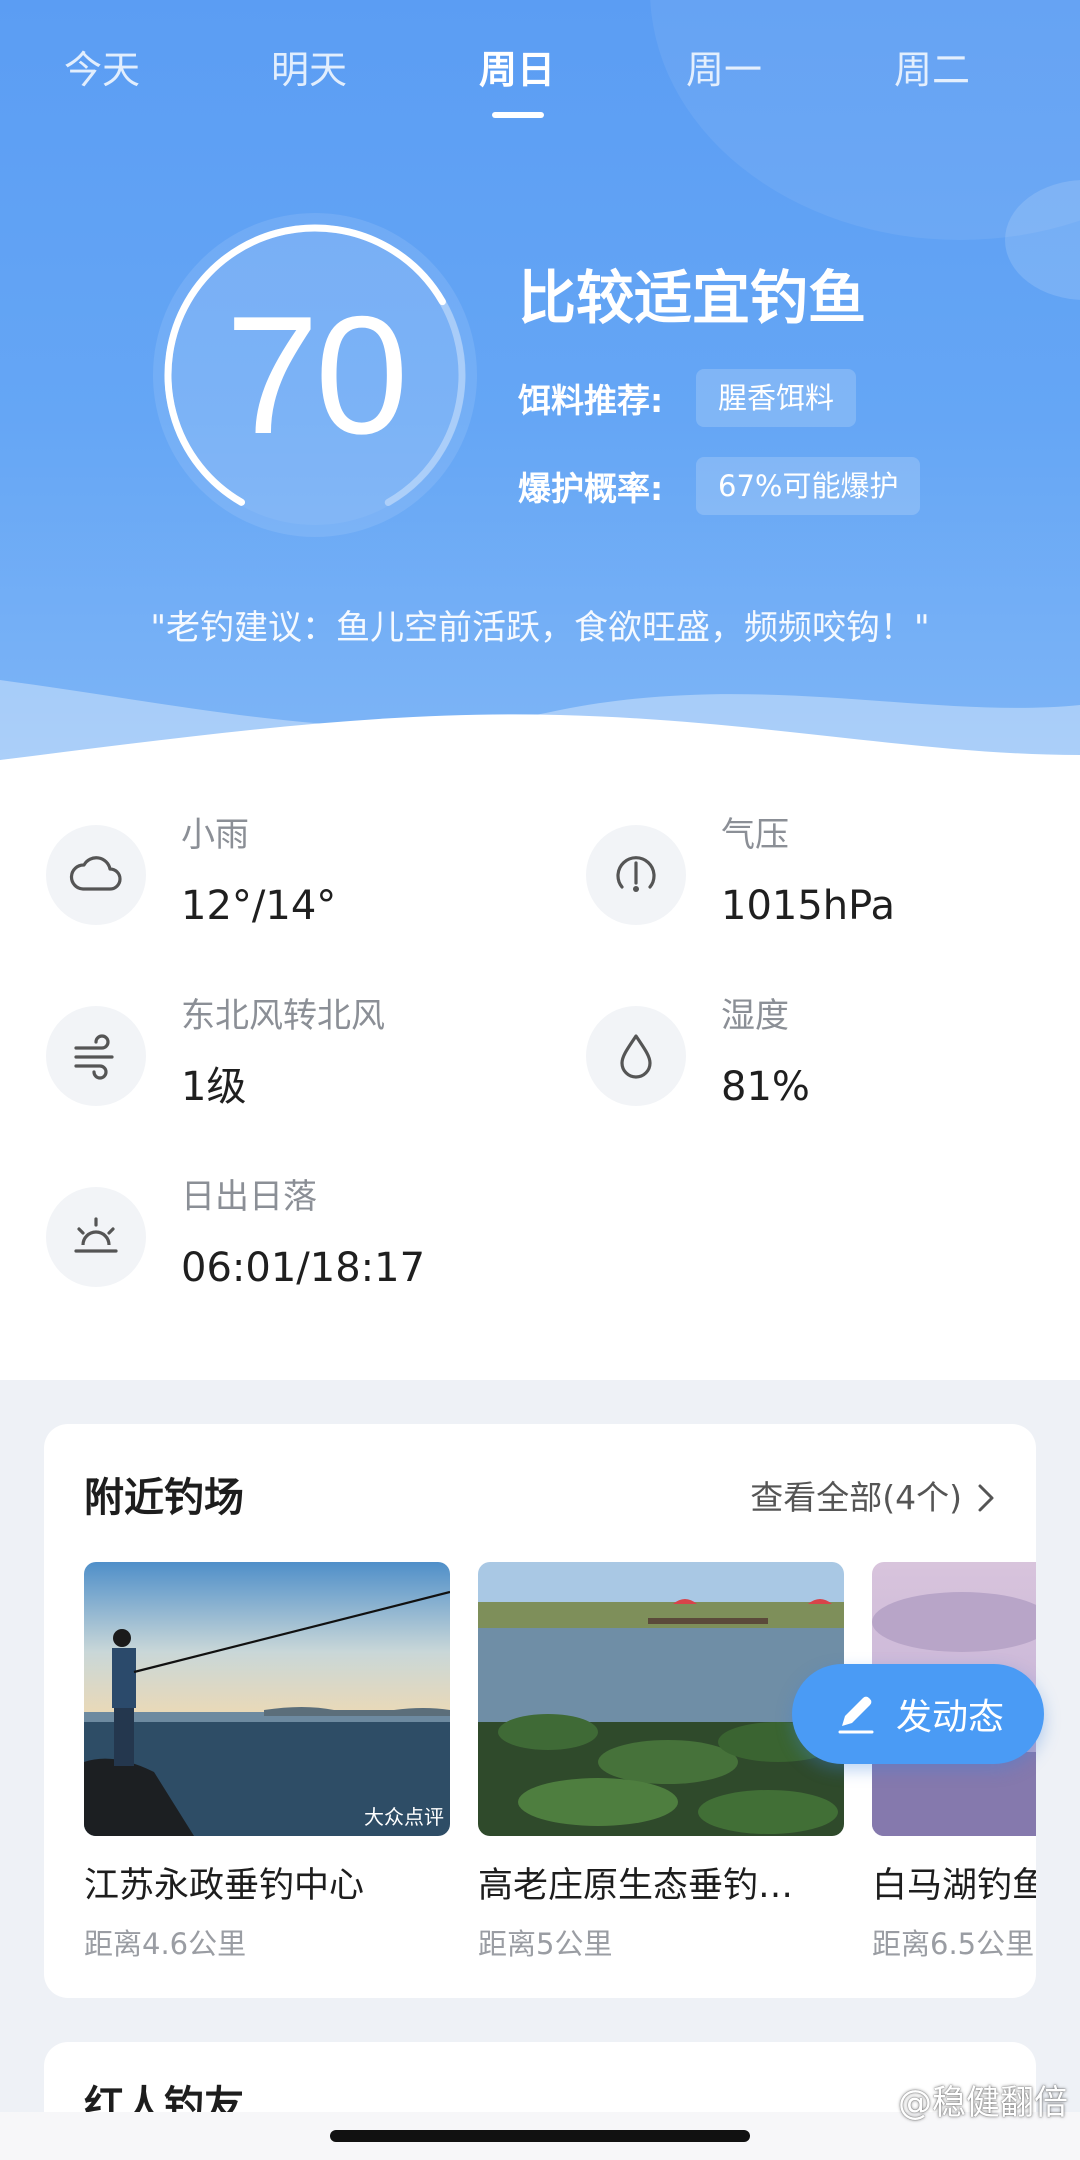  I want to click on pressure-label: 气压, so click(755, 835).